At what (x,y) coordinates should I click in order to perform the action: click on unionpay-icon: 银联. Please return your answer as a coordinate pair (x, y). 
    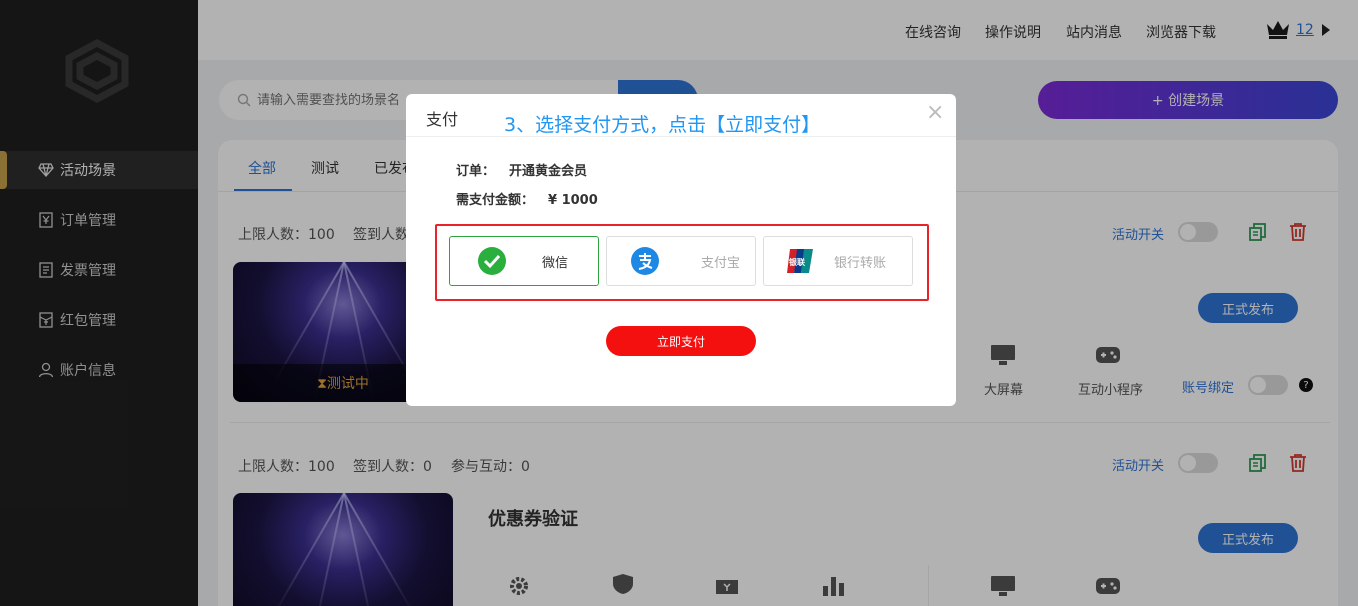
    Looking at the image, I should click on (800, 261).